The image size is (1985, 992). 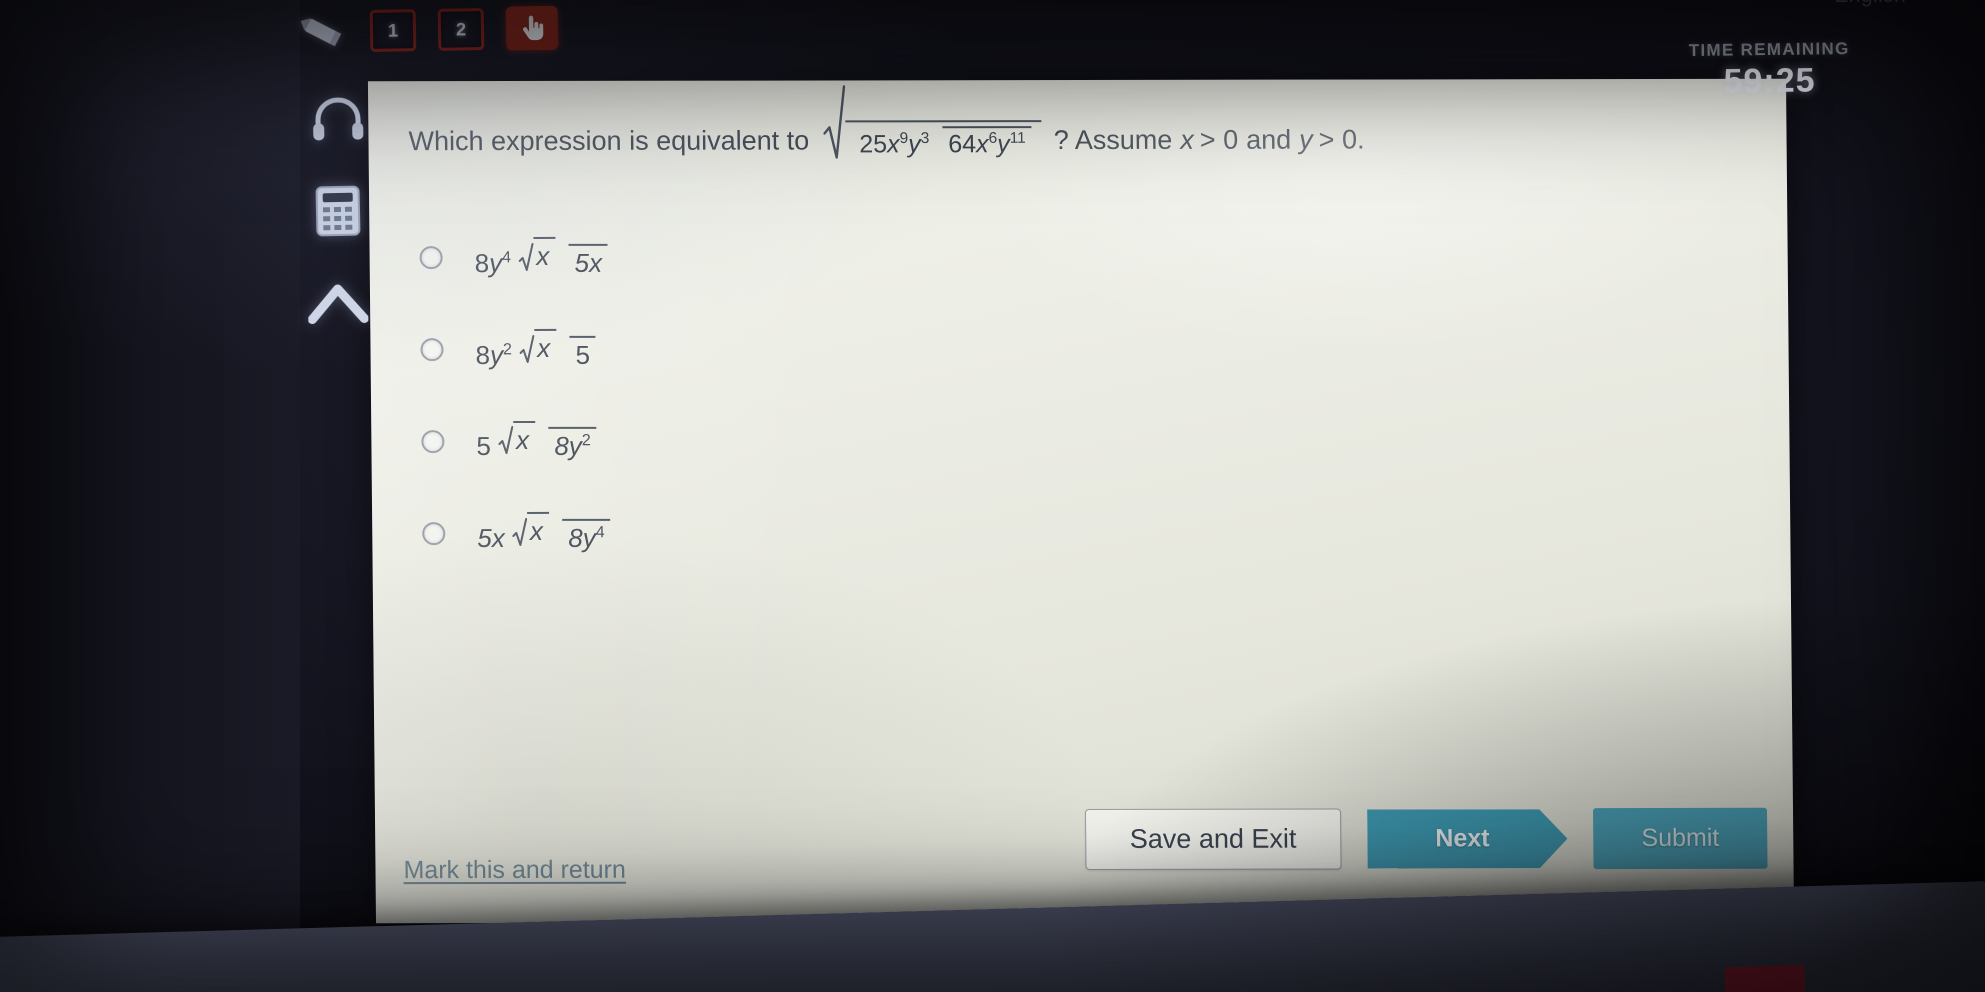 I want to click on headphones-icon, so click(x=337, y=118).